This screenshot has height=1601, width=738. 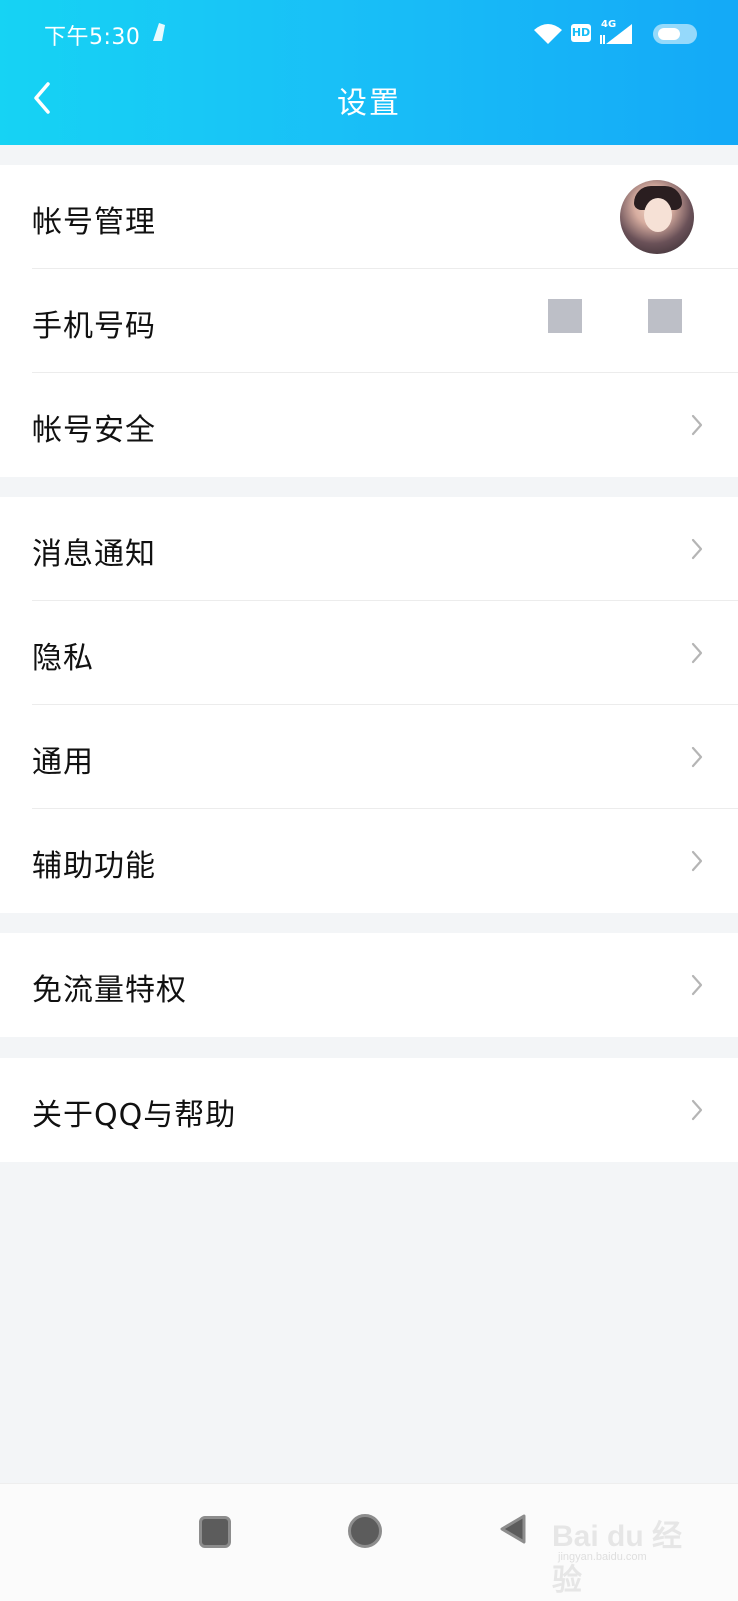 What do you see at coordinates (369, 653) in the screenshot?
I see `settings-item-privacy: 隐私` at bounding box center [369, 653].